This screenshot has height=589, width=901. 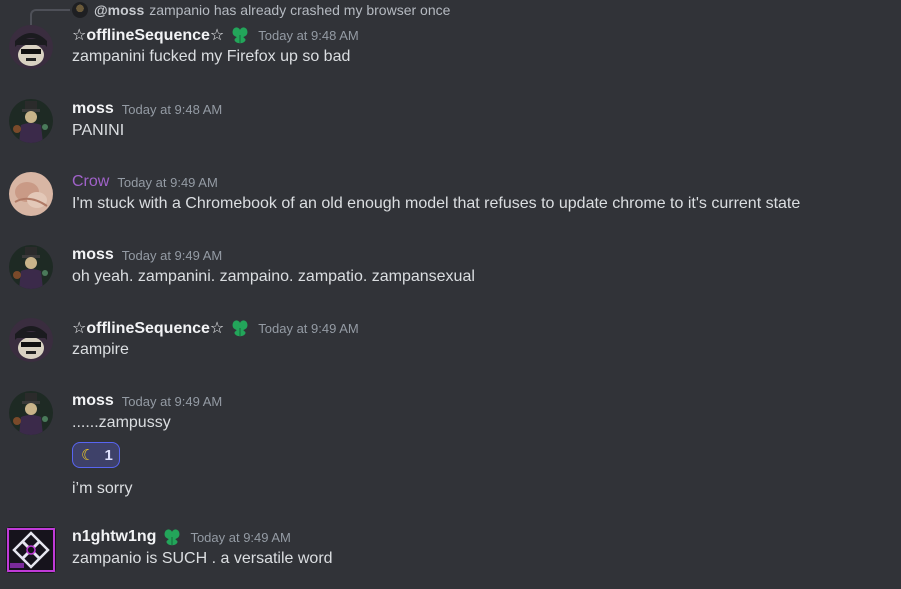 I want to click on reaction-count: 1, so click(x=108, y=455).